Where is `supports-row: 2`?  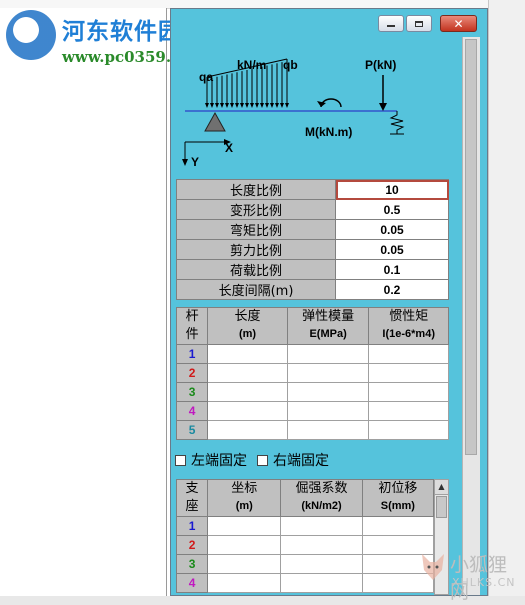
supports-row: 2 is located at coordinates (305, 545).